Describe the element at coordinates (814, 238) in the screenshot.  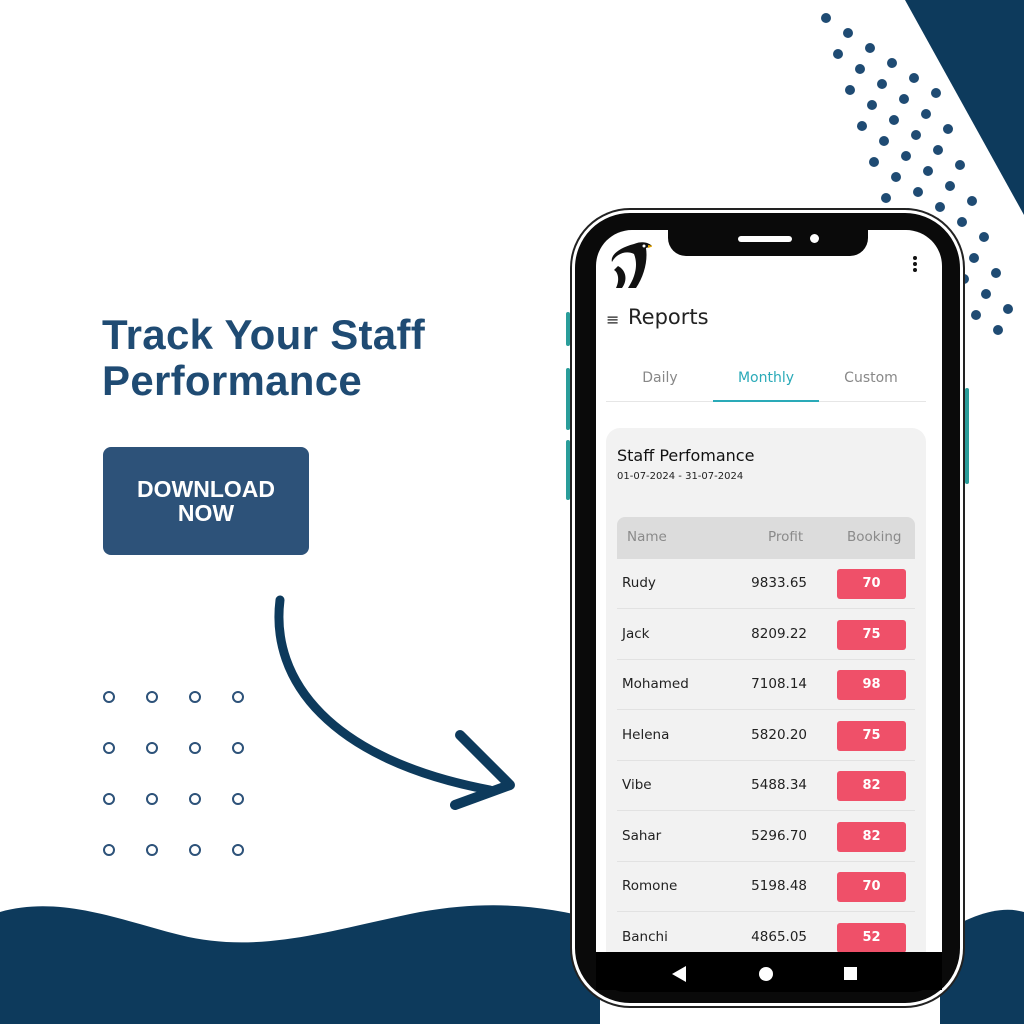
I see `camera` at that location.